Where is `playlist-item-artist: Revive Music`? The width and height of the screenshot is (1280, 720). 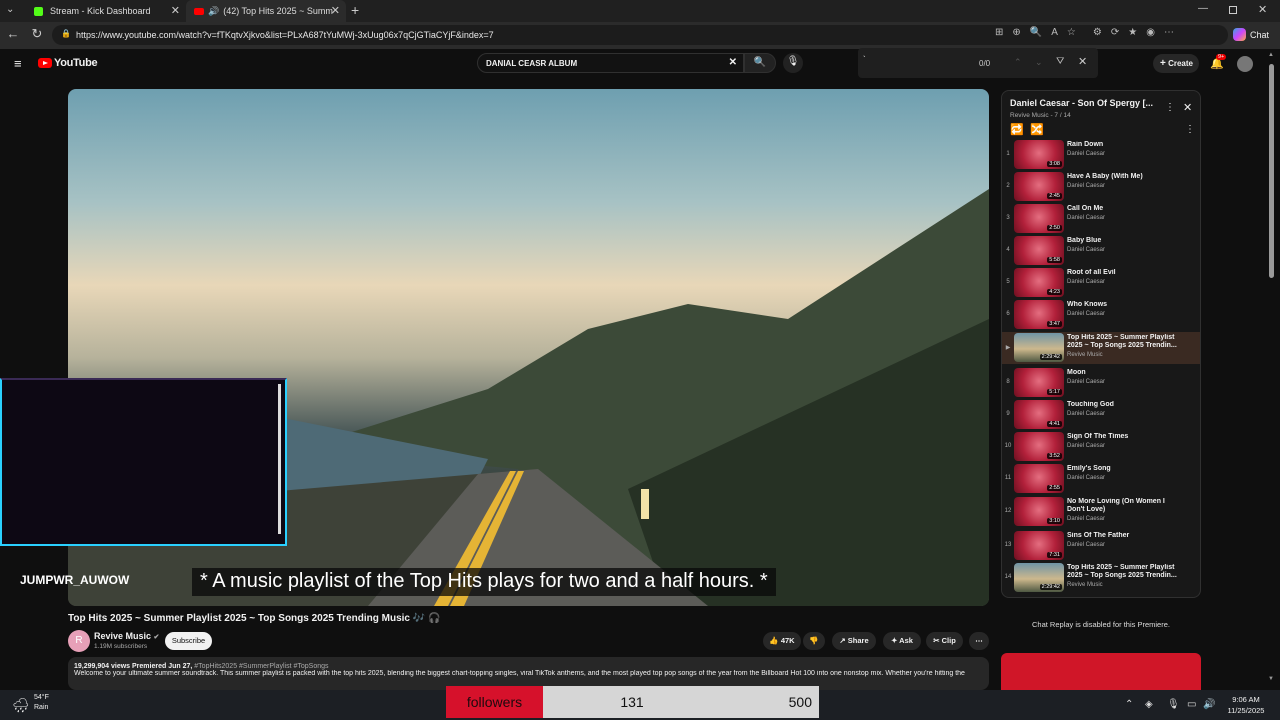 playlist-item-artist: Revive Music is located at coordinates (1085, 585).